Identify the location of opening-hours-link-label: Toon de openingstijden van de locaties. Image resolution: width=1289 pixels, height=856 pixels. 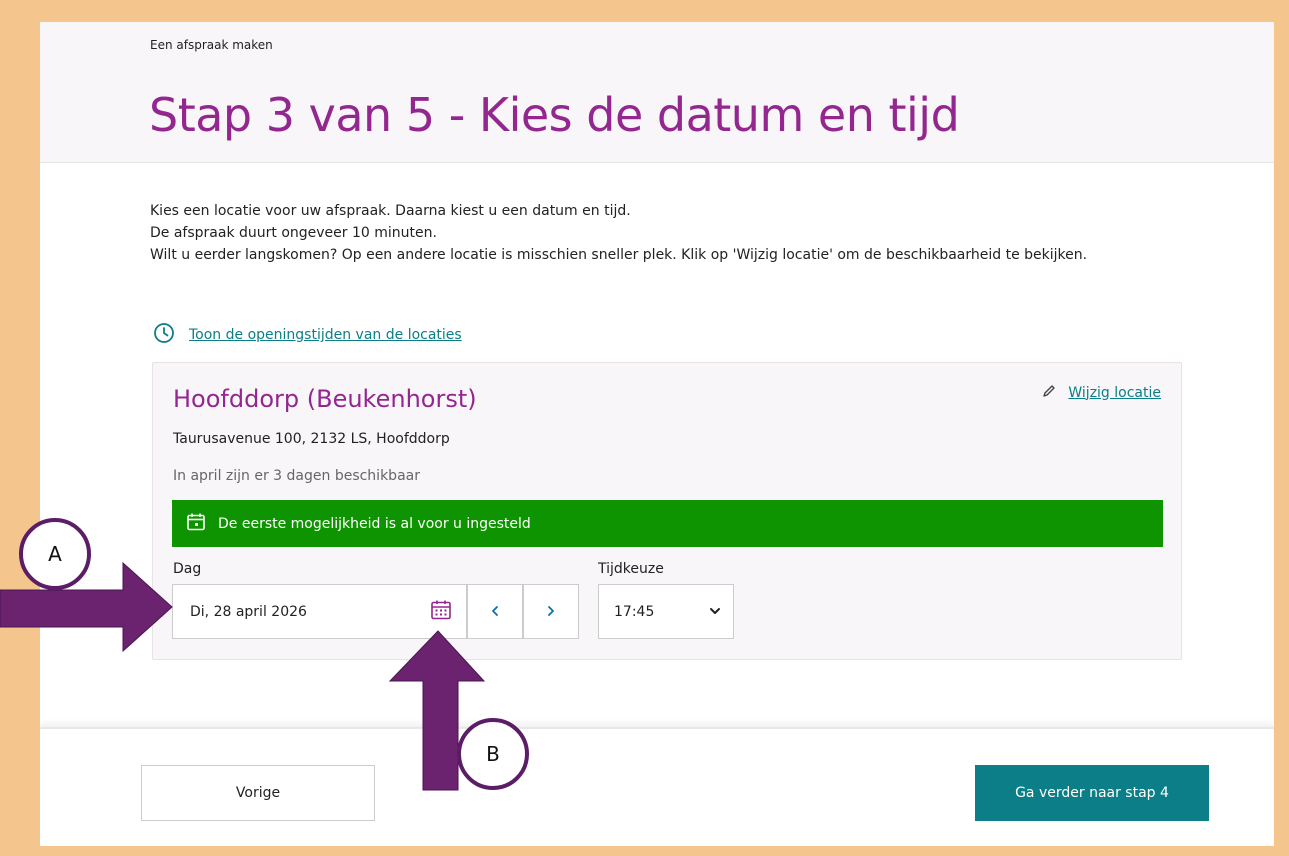
(325, 335).